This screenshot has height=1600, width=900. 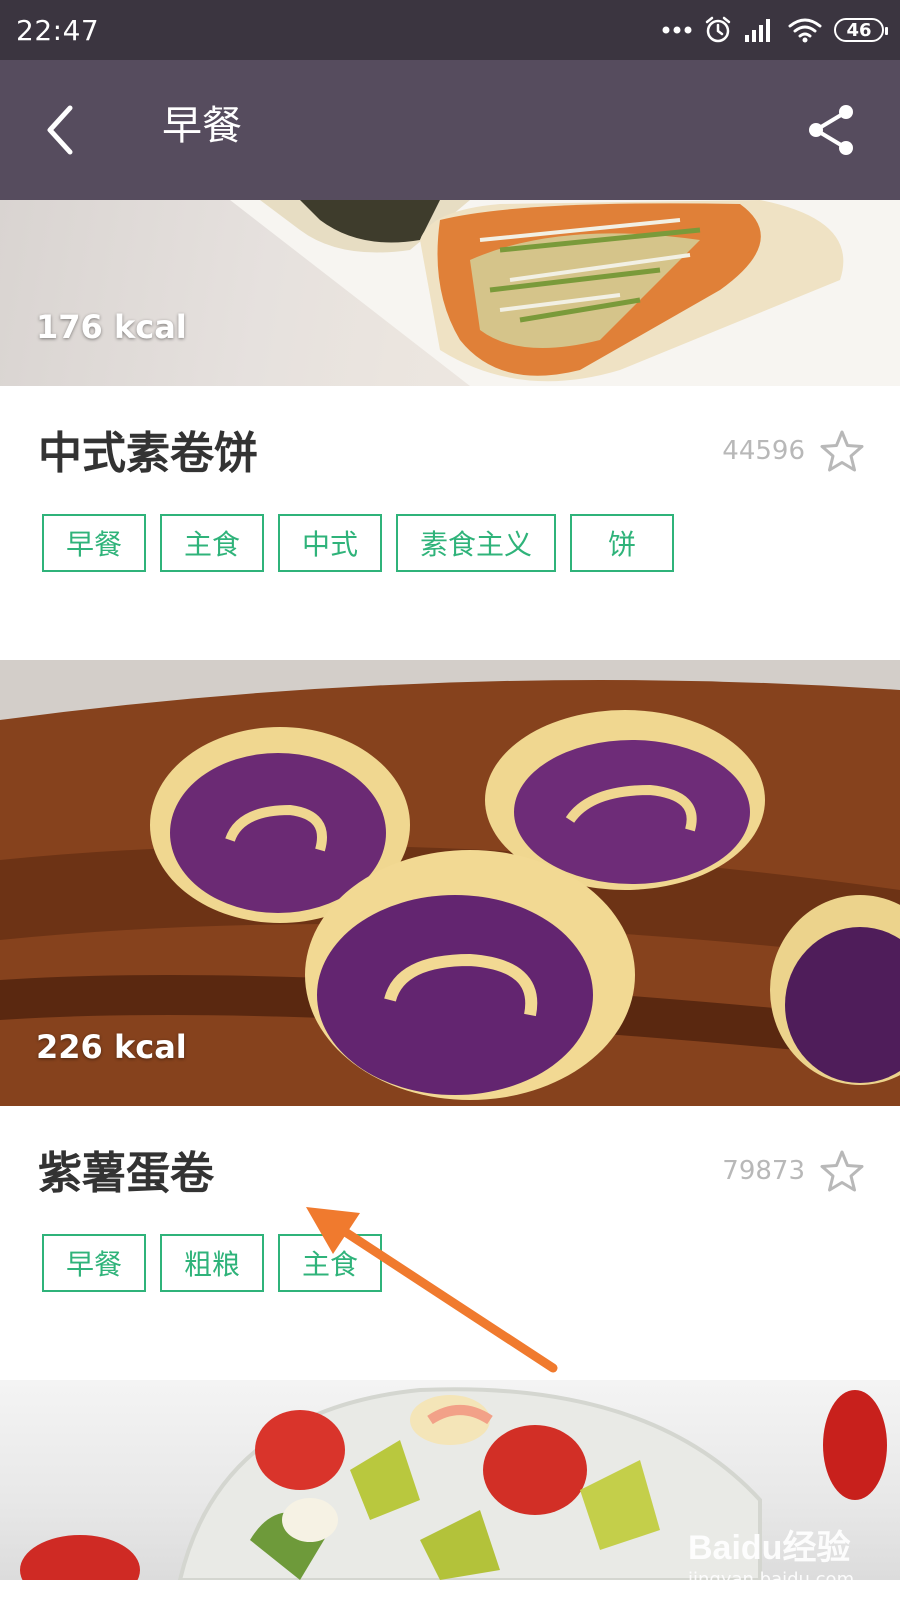 I want to click on recipe-image: 176 kcal, so click(x=450, y=293).